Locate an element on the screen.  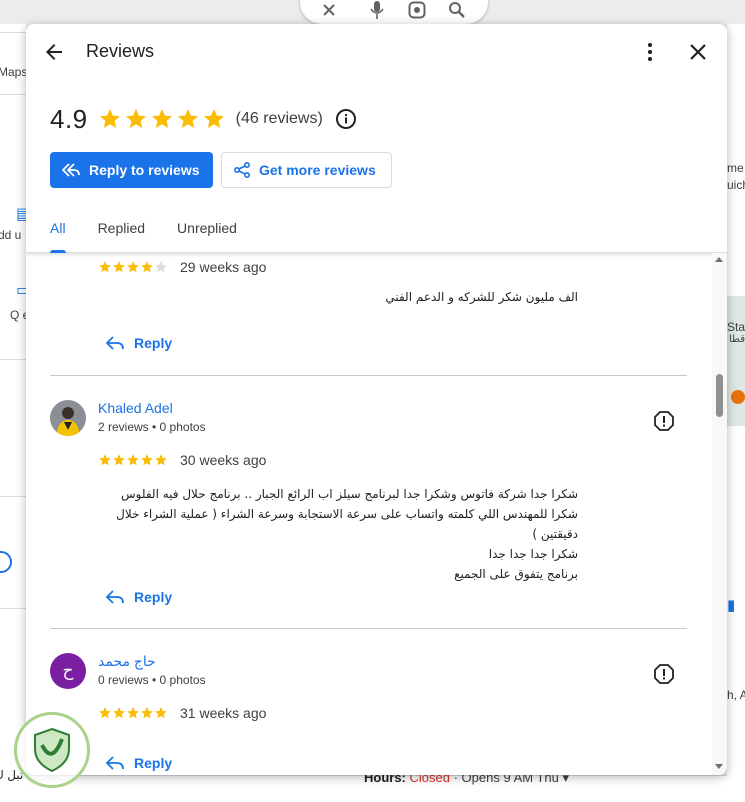
review-rating: 31 weeks ago is located at coordinates (182, 713).